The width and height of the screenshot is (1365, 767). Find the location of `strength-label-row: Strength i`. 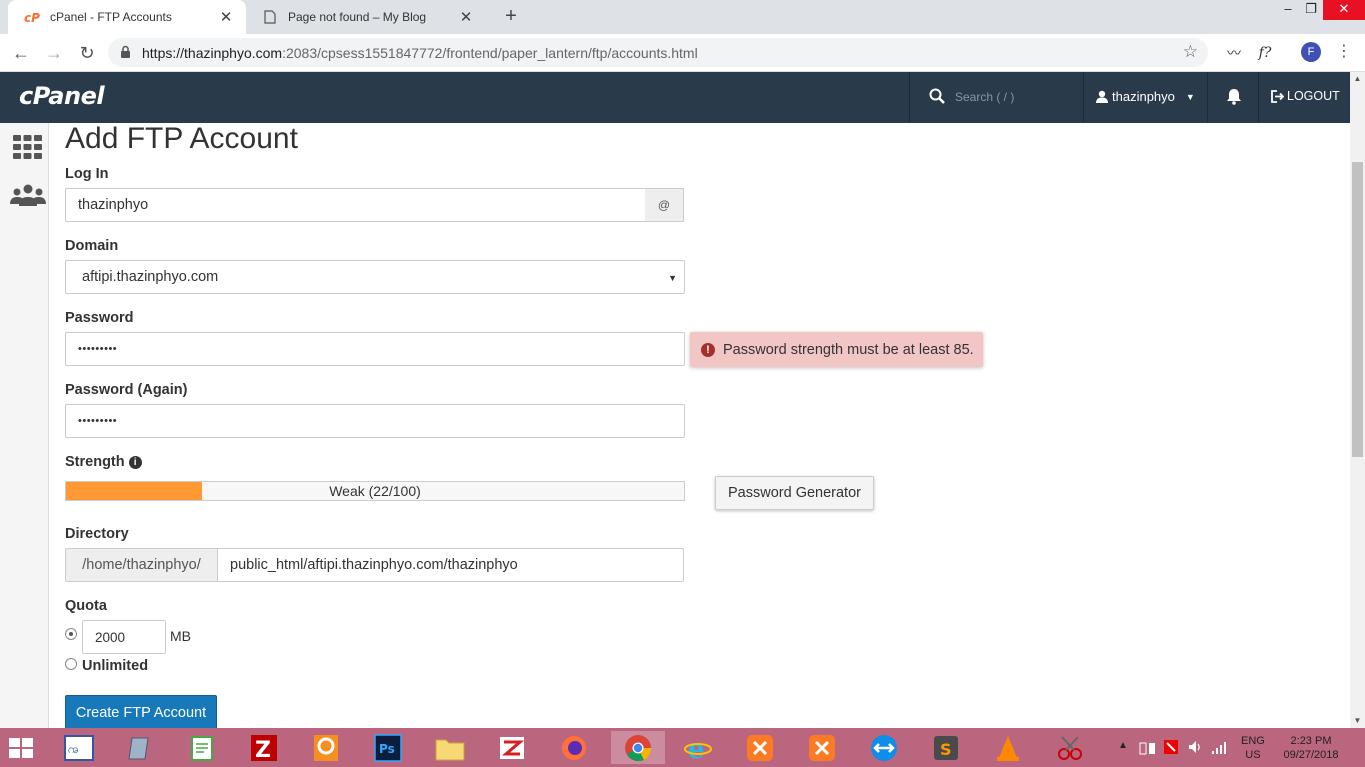

strength-label-row: Strength i is located at coordinates (103, 462).